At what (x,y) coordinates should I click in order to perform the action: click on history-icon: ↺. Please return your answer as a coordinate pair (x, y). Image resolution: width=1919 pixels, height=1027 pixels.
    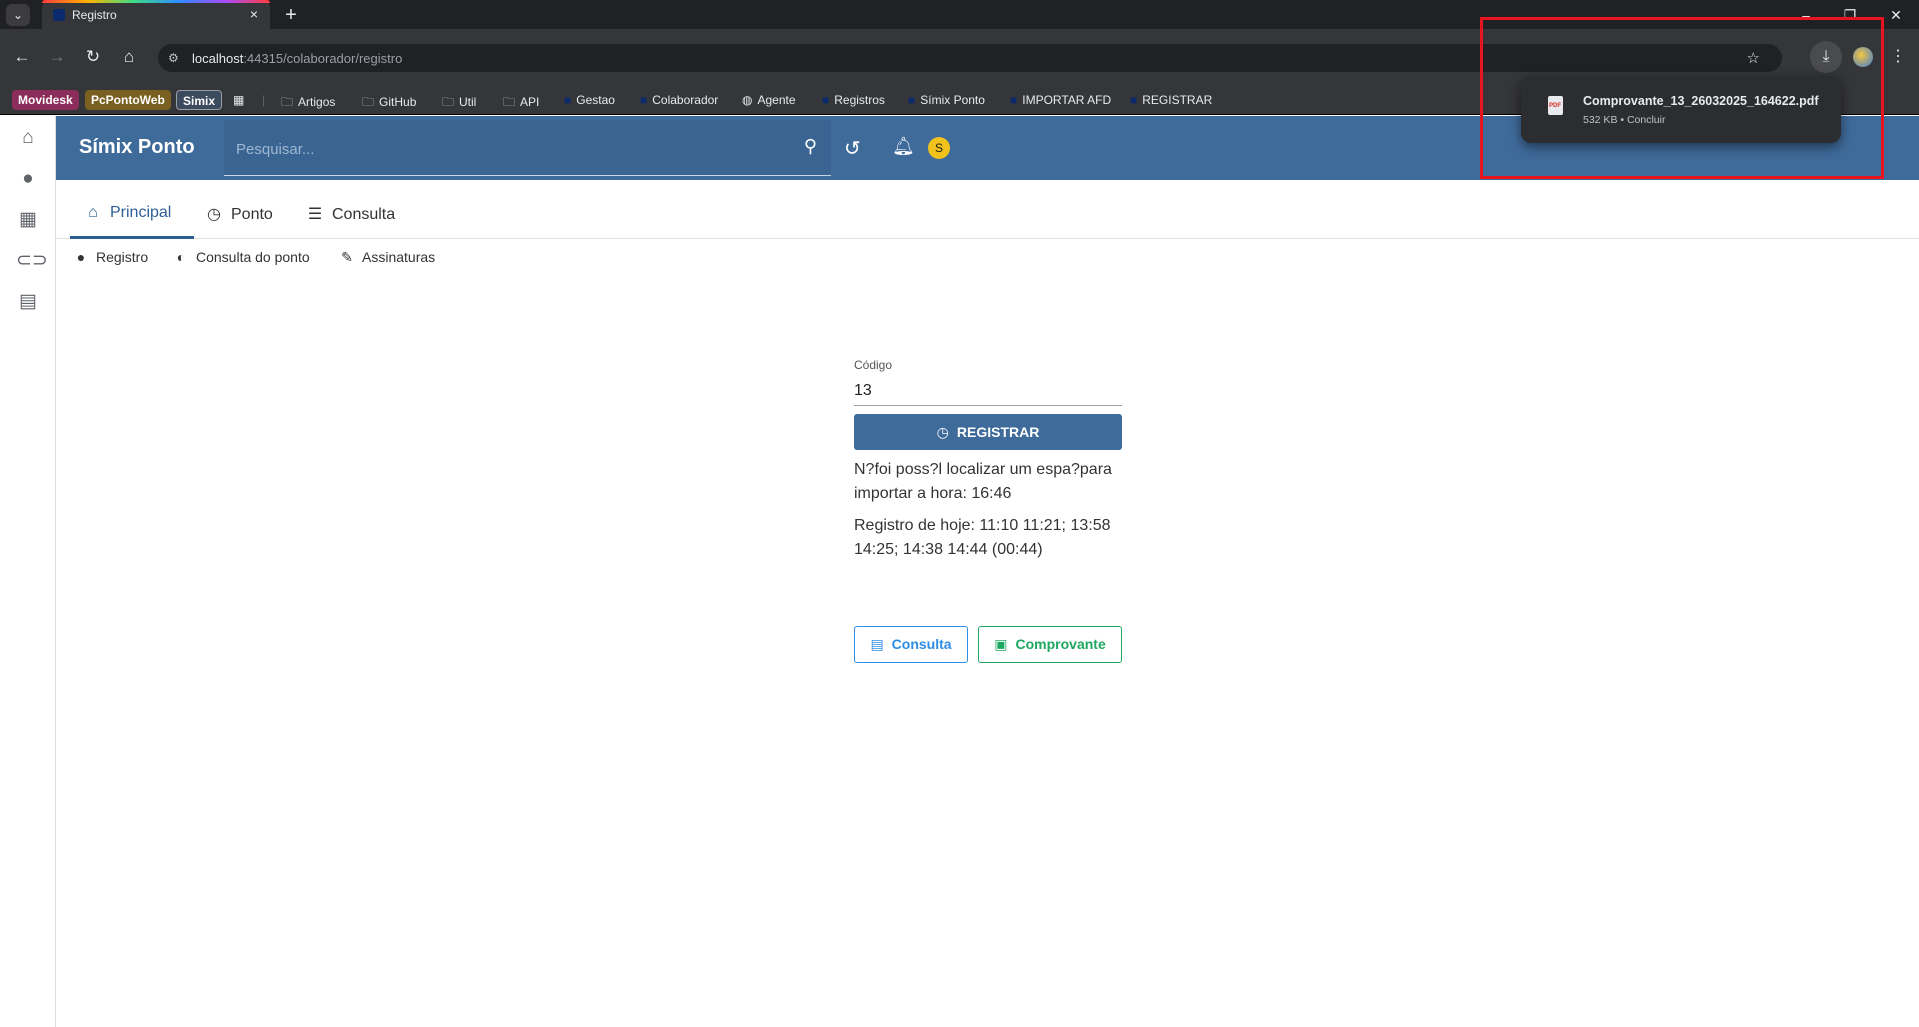
    Looking at the image, I should click on (852, 148).